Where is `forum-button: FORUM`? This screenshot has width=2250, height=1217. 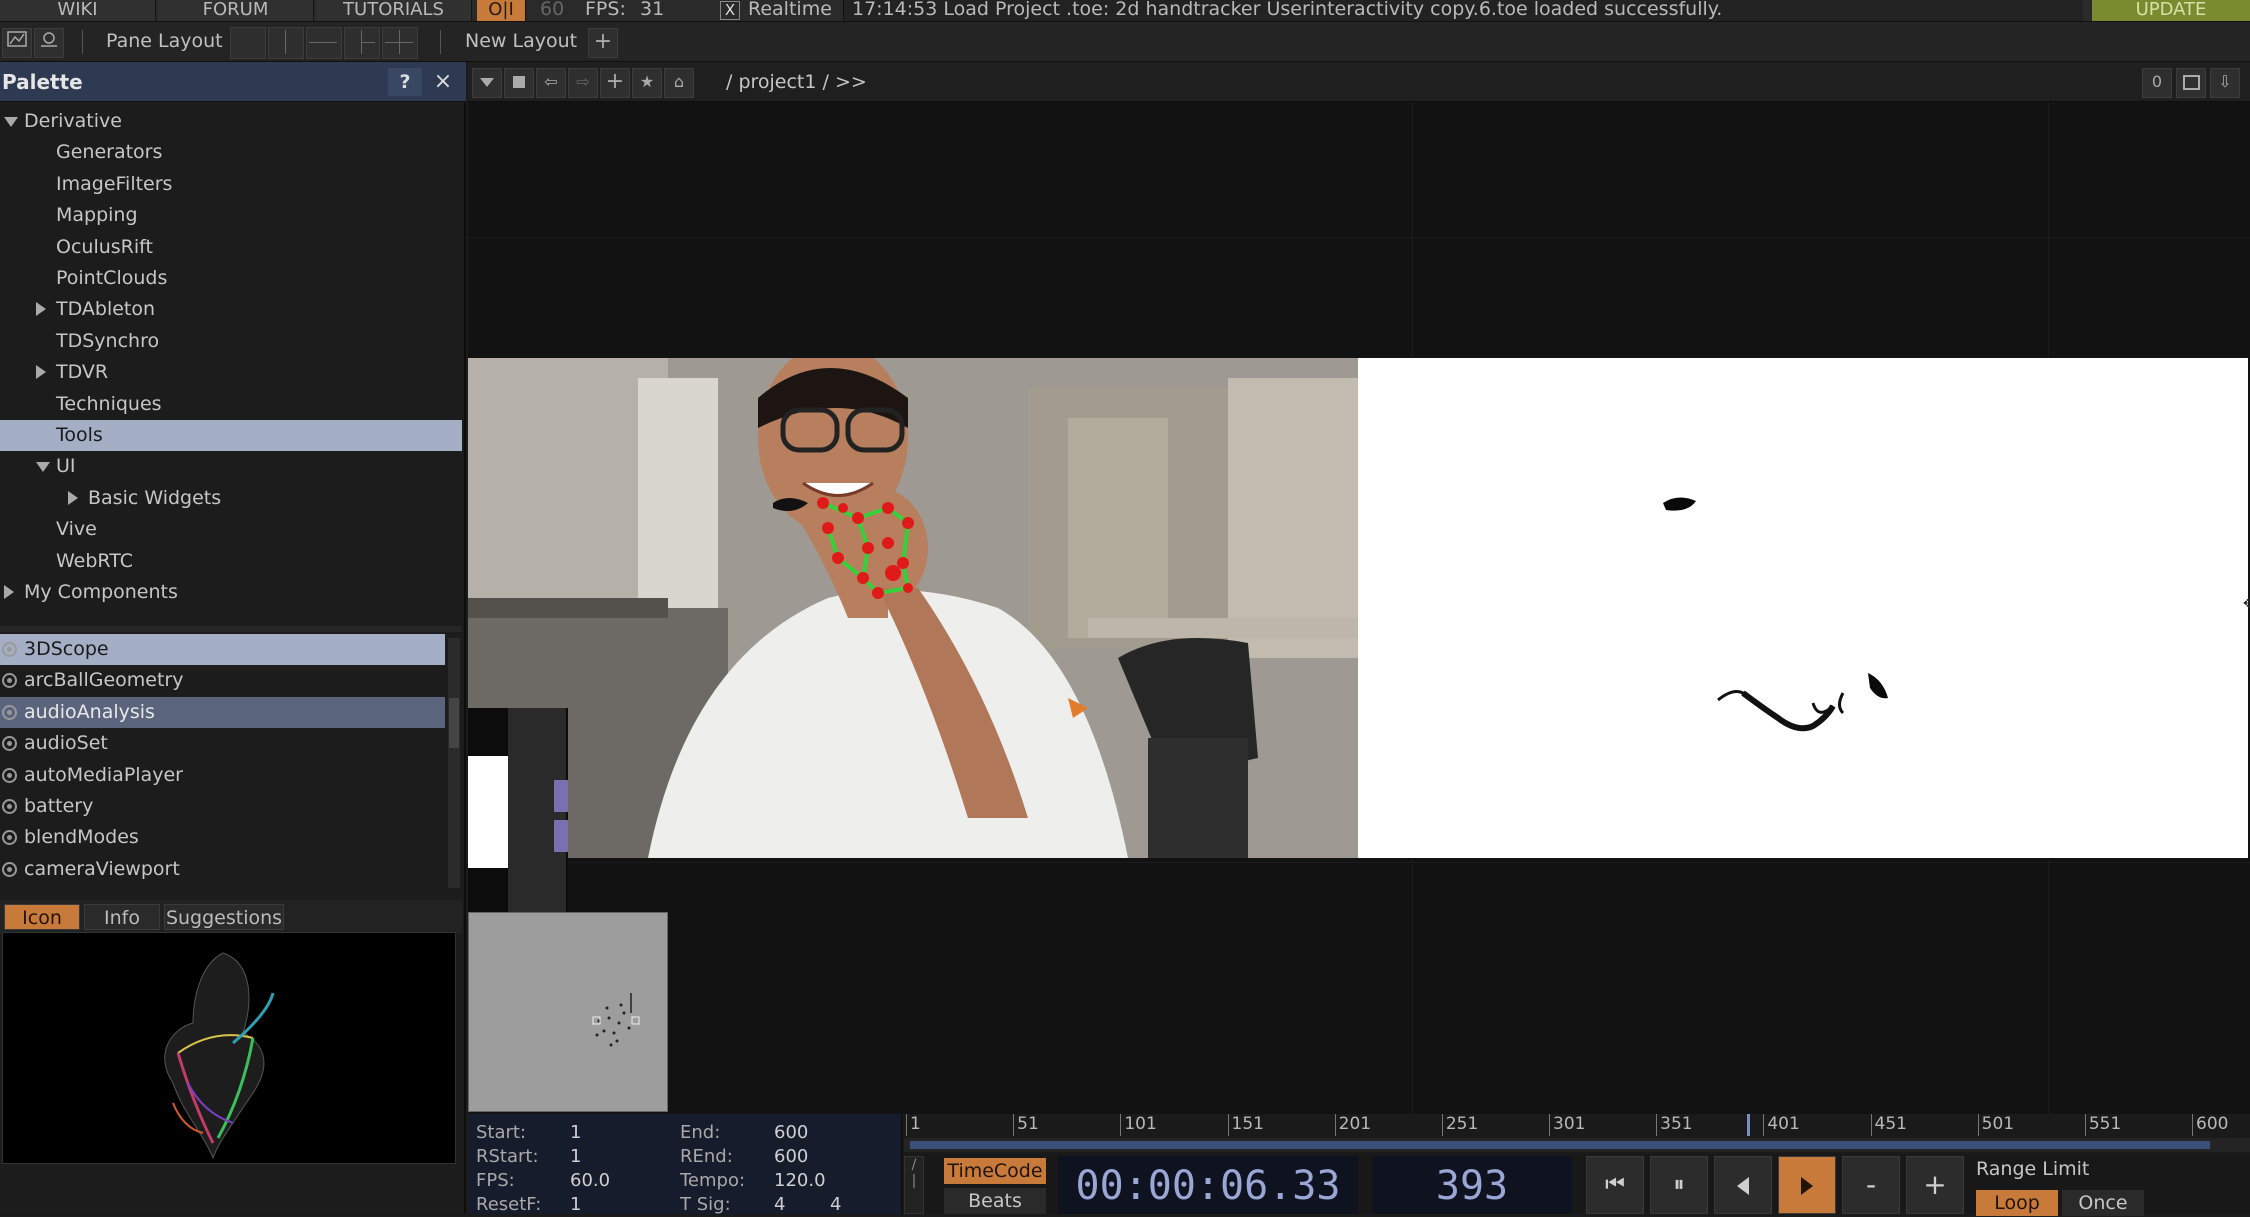 forum-button: FORUM is located at coordinates (236, 10).